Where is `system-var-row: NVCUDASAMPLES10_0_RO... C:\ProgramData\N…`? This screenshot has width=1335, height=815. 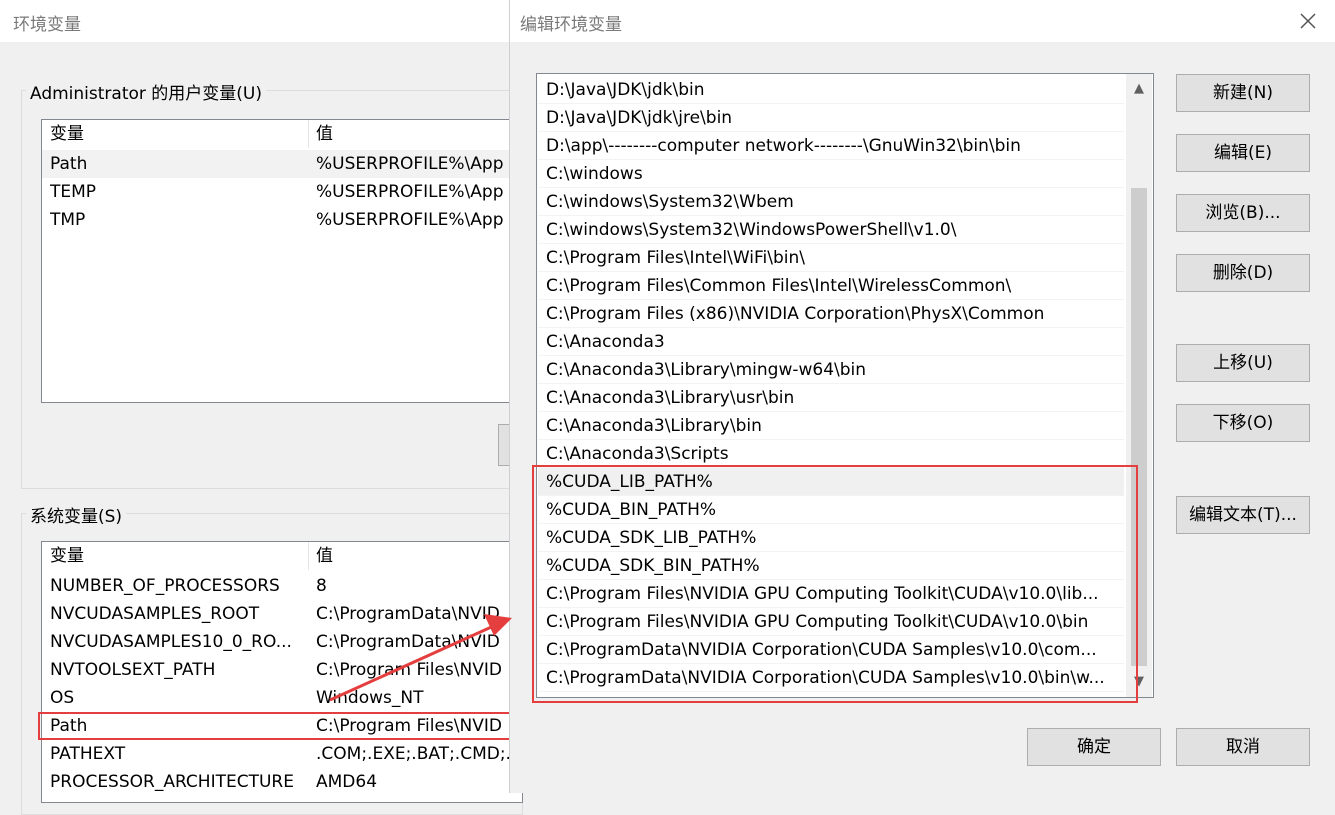 system-var-row: NVCUDASAMPLES10_0_RO... C:\ProgramData\N… is located at coordinates (282, 642).